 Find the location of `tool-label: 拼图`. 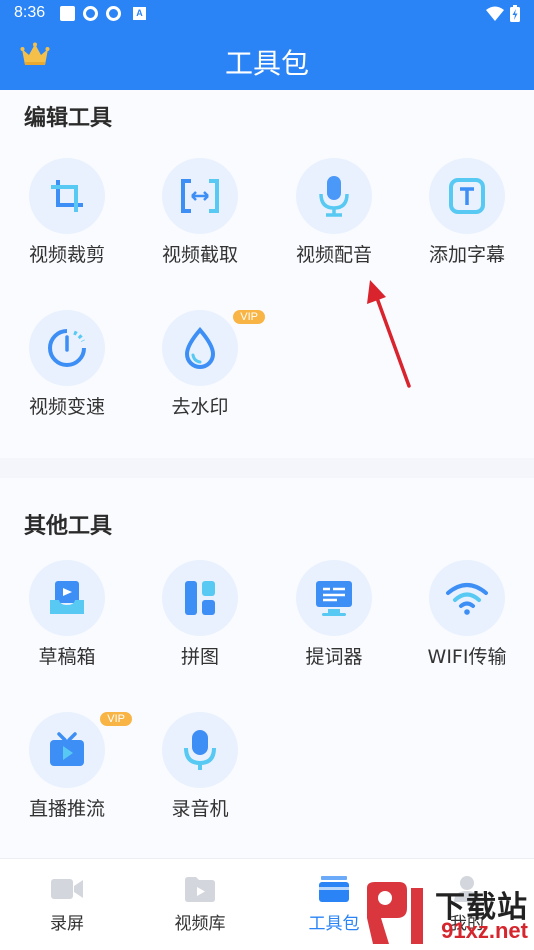

tool-label: 拼图 is located at coordinates (199, 657).